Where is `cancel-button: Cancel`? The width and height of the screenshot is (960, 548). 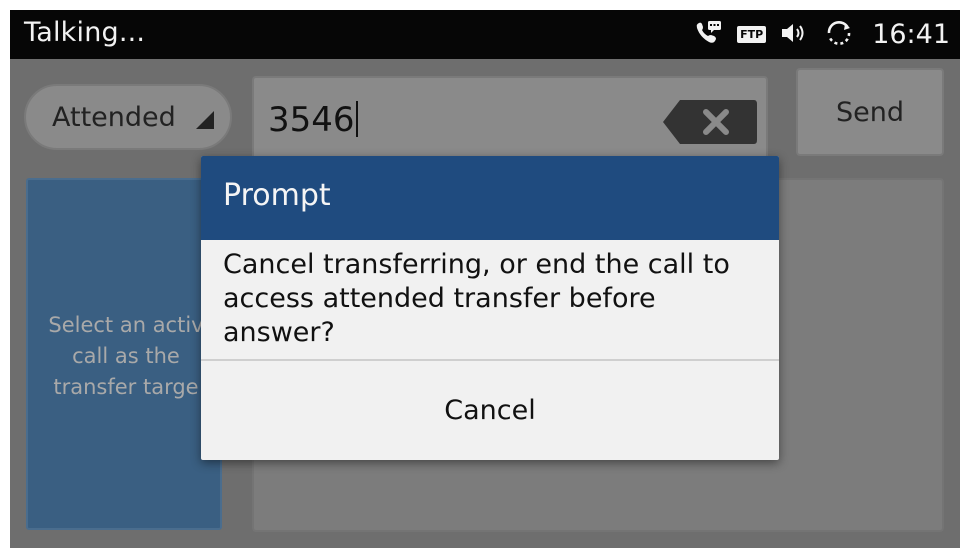
cancel-button: Cancel is located at coordinates (490, 410).